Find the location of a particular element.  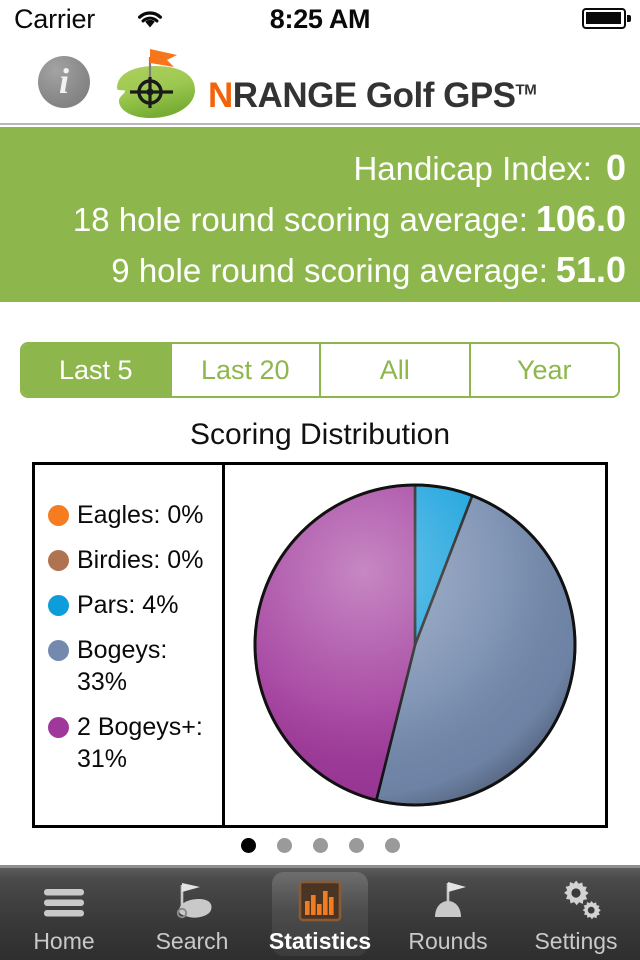

app-header: i NRANGE Golf GPSTM is located at coordinates (320, 81).